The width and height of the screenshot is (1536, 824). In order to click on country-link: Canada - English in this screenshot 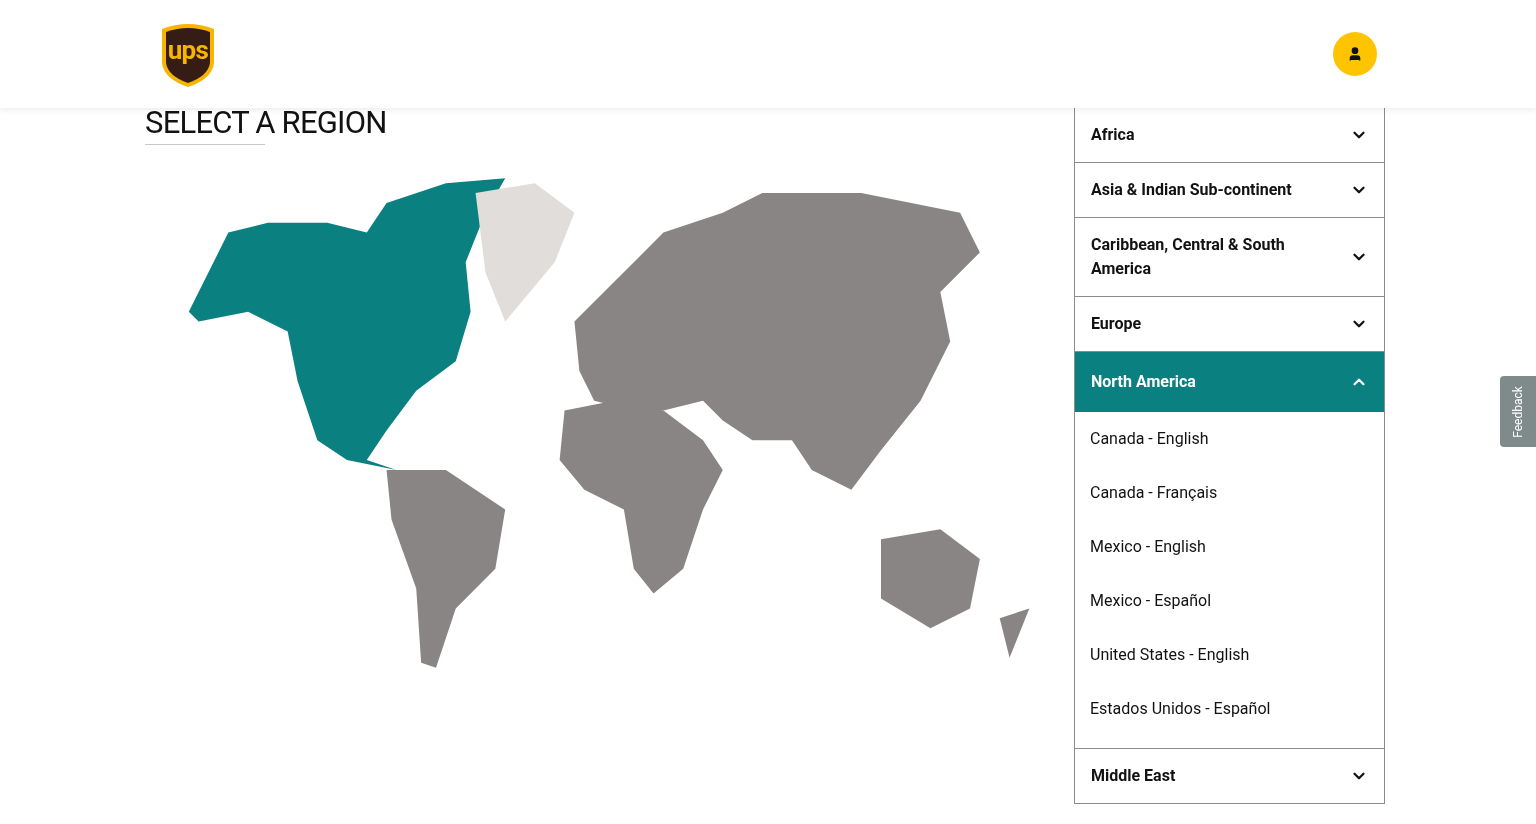, I will do `click(1229, 439)`.